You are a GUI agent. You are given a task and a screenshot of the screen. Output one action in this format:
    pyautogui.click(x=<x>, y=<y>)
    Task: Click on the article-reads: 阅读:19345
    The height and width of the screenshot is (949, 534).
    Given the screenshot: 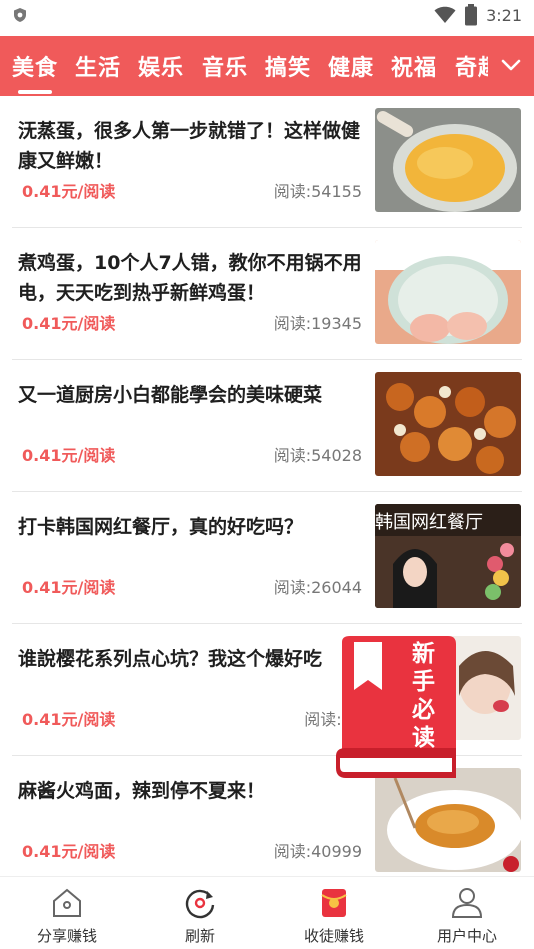 What is the action you would take?
    pyautogui.click(x=317, y=323)
    